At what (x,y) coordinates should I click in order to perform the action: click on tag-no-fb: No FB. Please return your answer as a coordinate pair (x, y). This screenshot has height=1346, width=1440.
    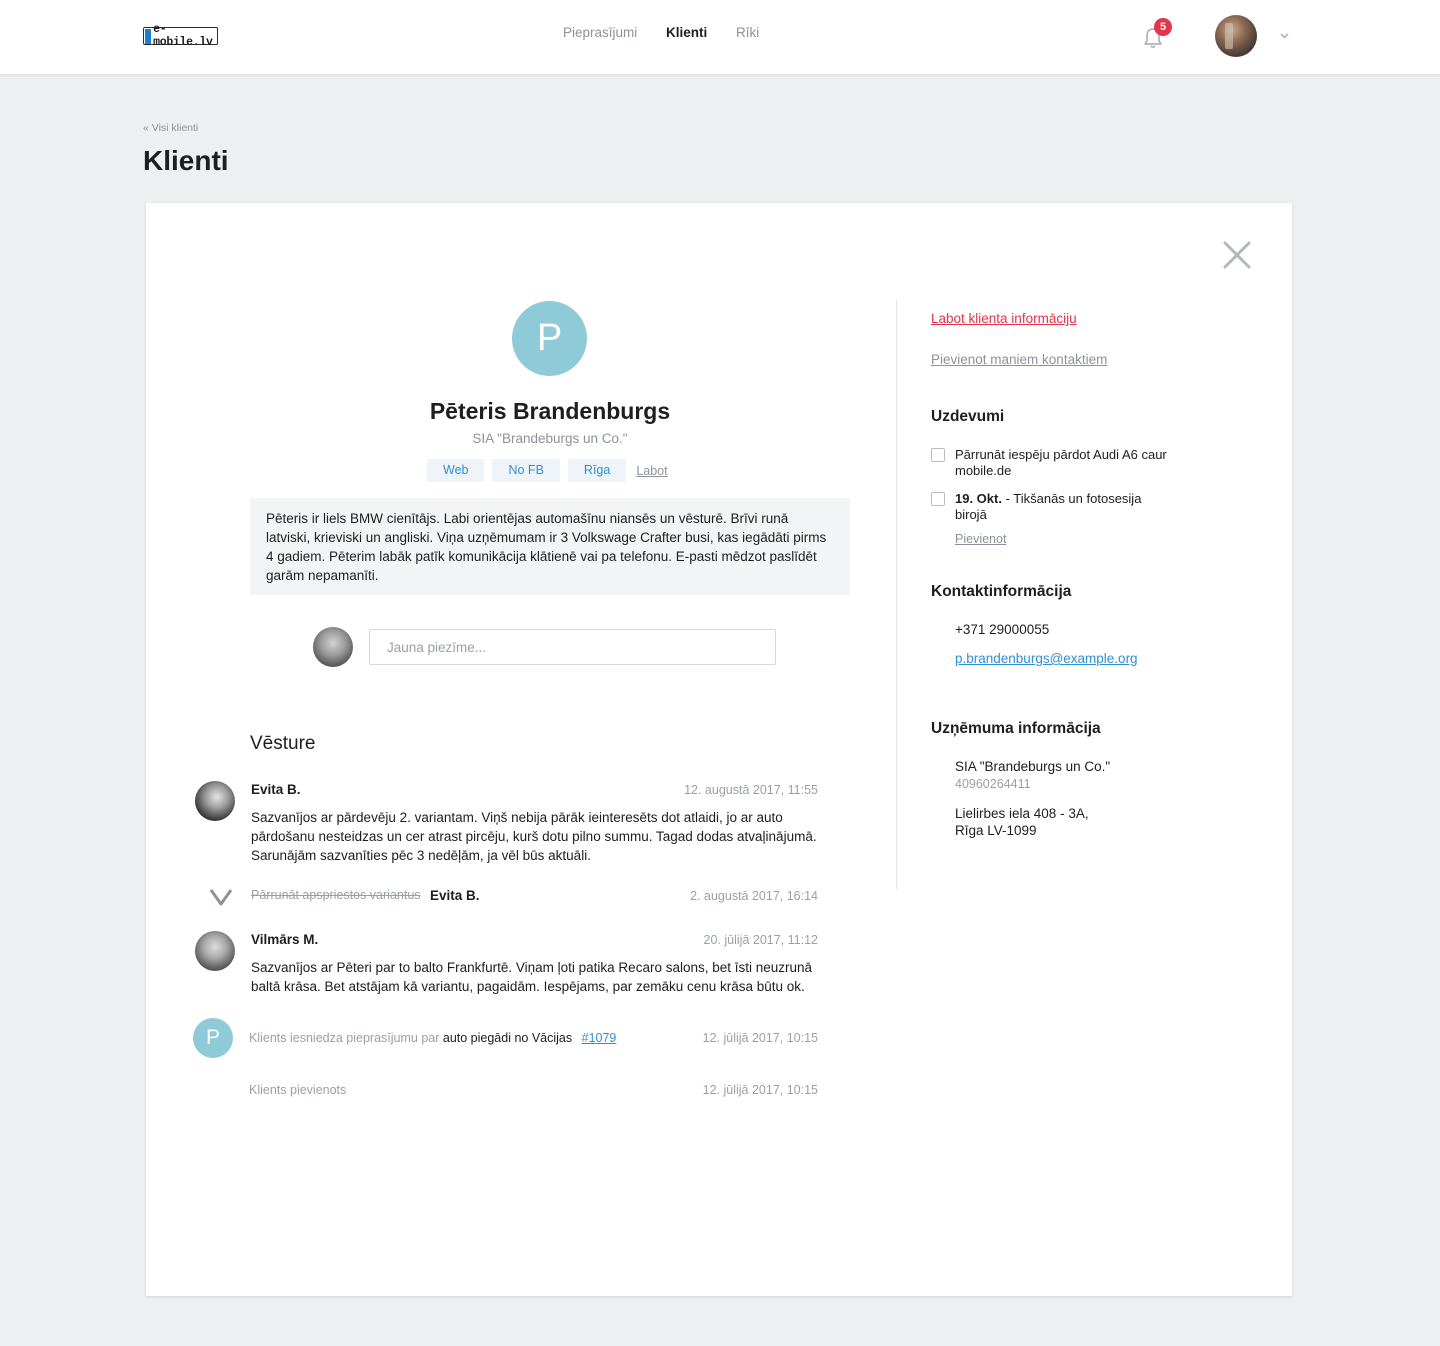
    Looking at the image, I should click on (526, 470).